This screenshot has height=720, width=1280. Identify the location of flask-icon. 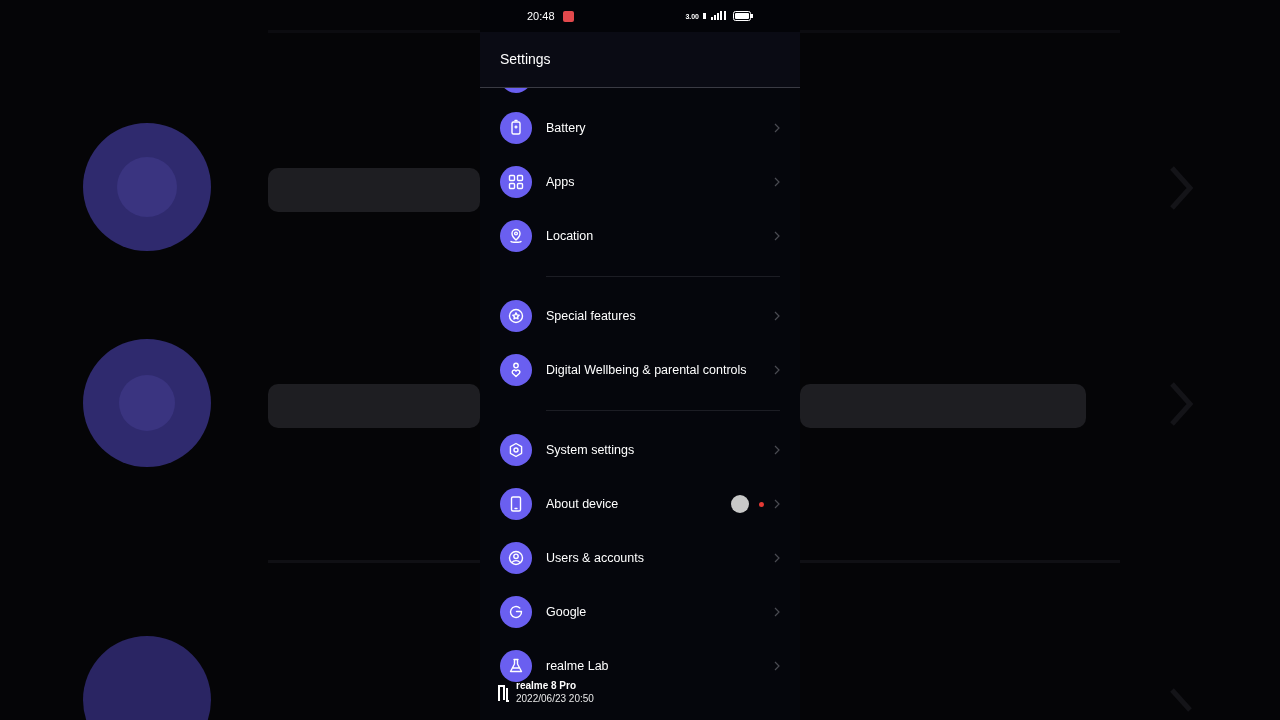
(516, 666).